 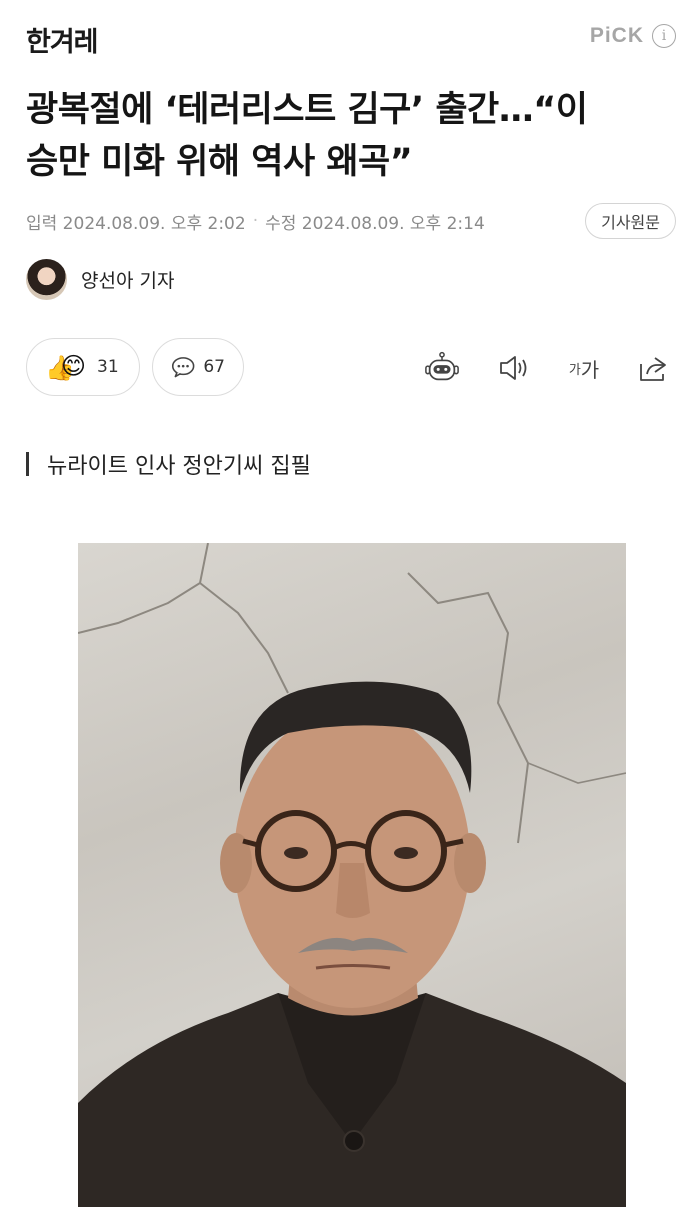 I want to click on newspaper-logo: 한겨레, so click(x=62, y=39).